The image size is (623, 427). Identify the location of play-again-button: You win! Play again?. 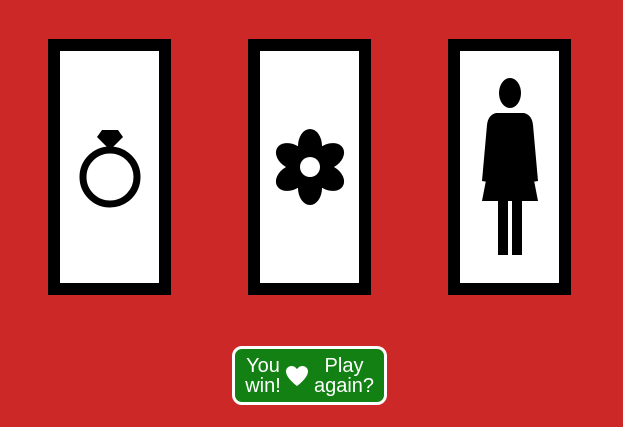
(309, 375).